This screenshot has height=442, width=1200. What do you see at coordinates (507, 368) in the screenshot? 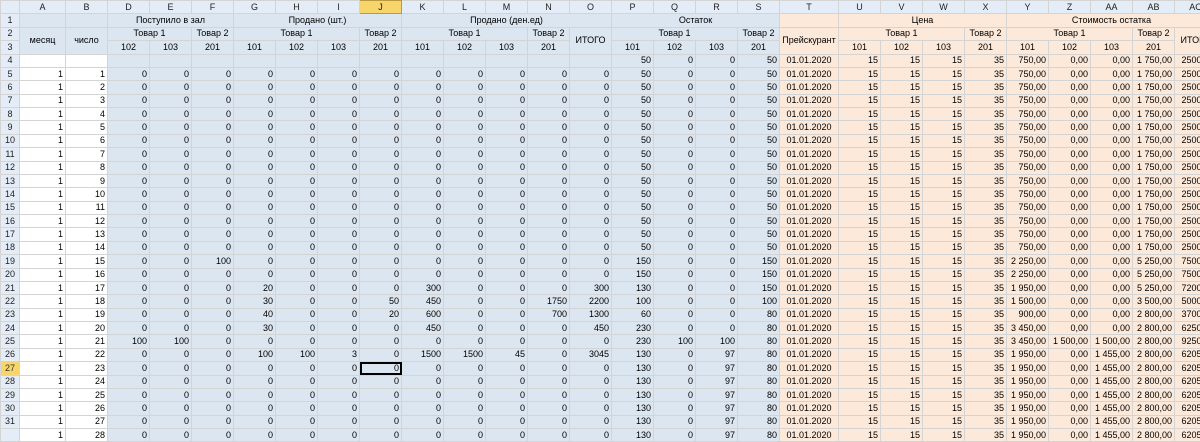
I see `cell-M27: 0` at bounding box center [507, 368].